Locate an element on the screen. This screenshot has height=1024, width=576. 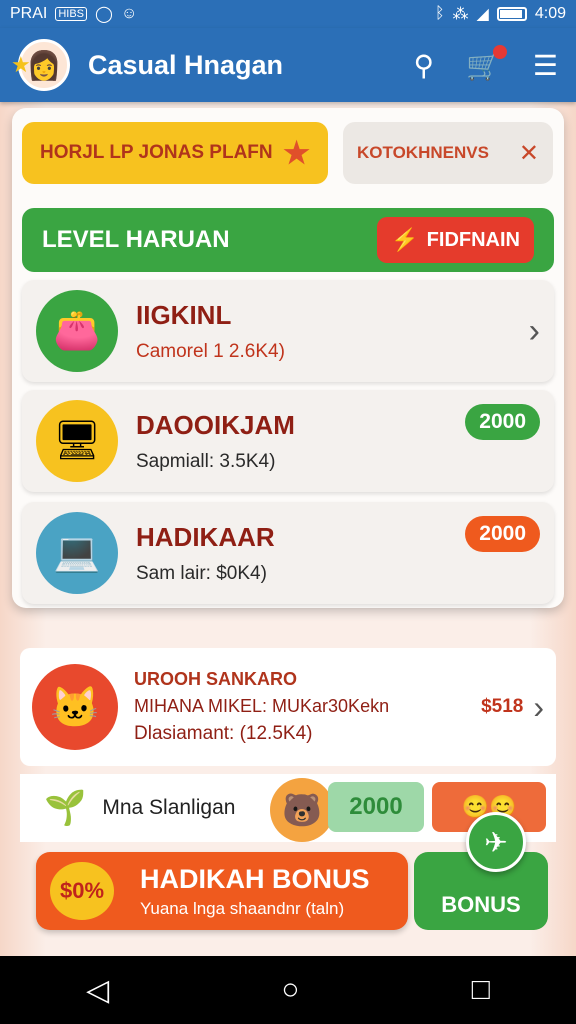
mascot-icon: 🐱 is located at coordinates (75, 707).